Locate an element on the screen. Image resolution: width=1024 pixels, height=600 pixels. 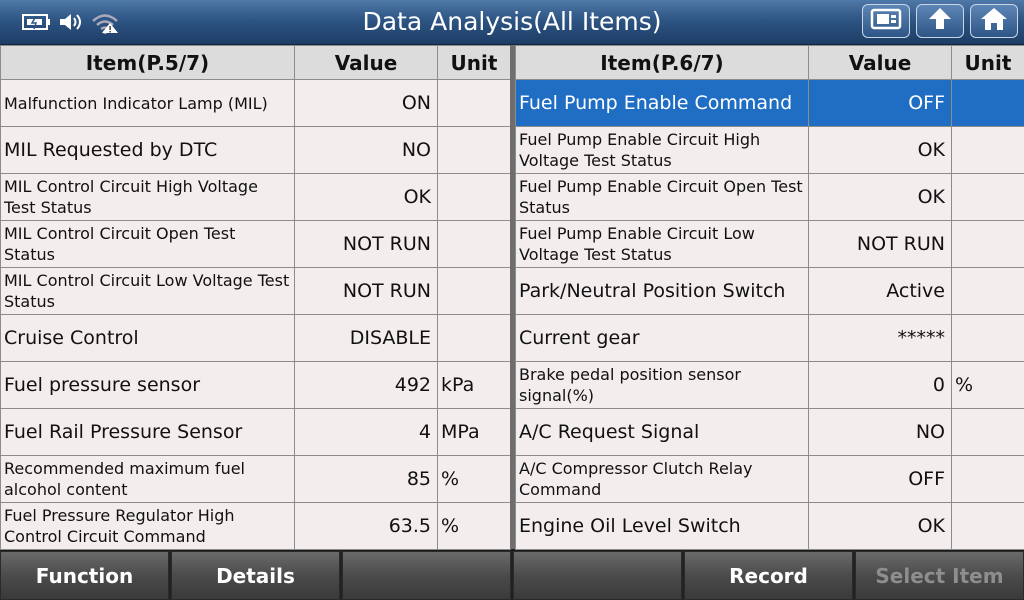
back-up-arrow-icon is located at coordinates (940, 21).